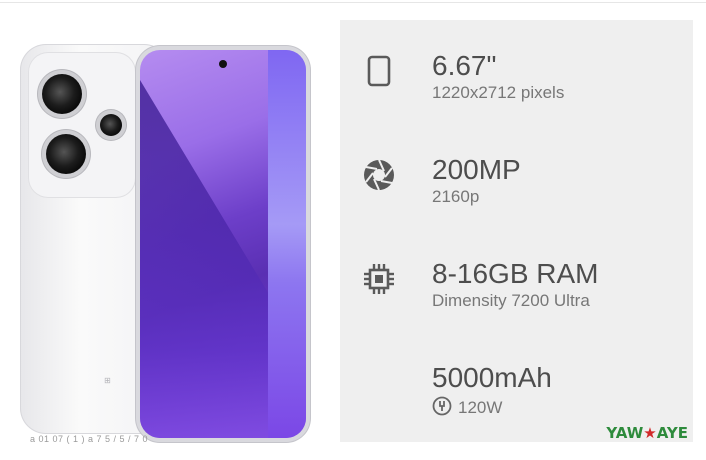 The width and height of the screenshot is (706, 460). Describe the element at coordinates (82, 125) in the screenshot. I see `camera-module` at that location.